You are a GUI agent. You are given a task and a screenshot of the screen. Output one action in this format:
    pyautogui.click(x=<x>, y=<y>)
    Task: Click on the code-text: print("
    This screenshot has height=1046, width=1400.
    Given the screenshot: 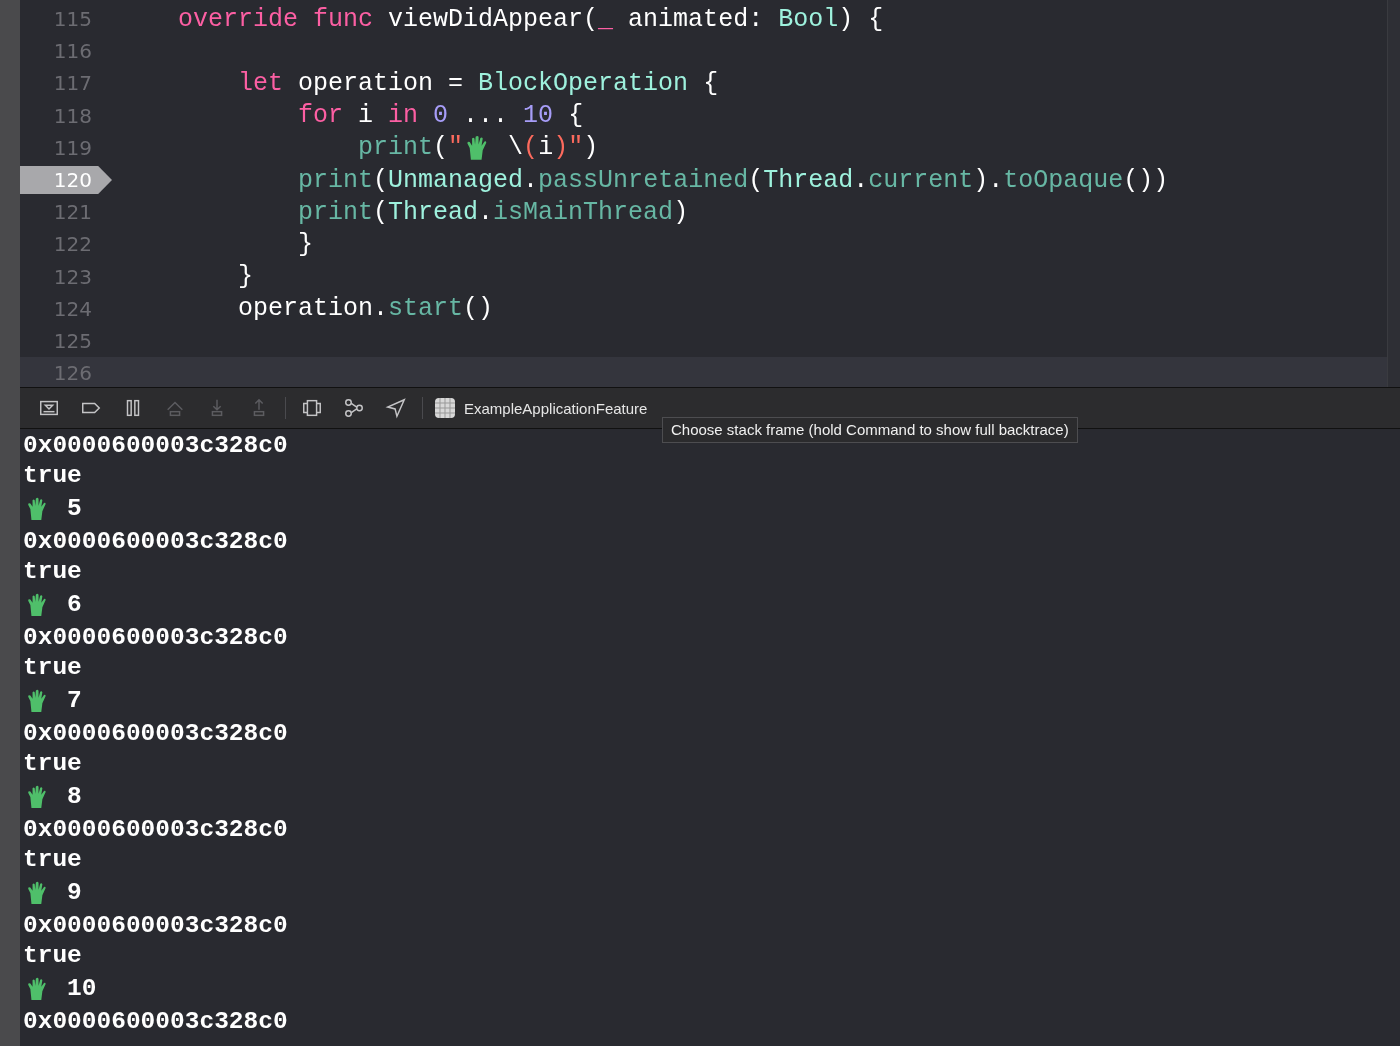 What is the action you would take?
    pyautogui.click(x=410, y=148)
    